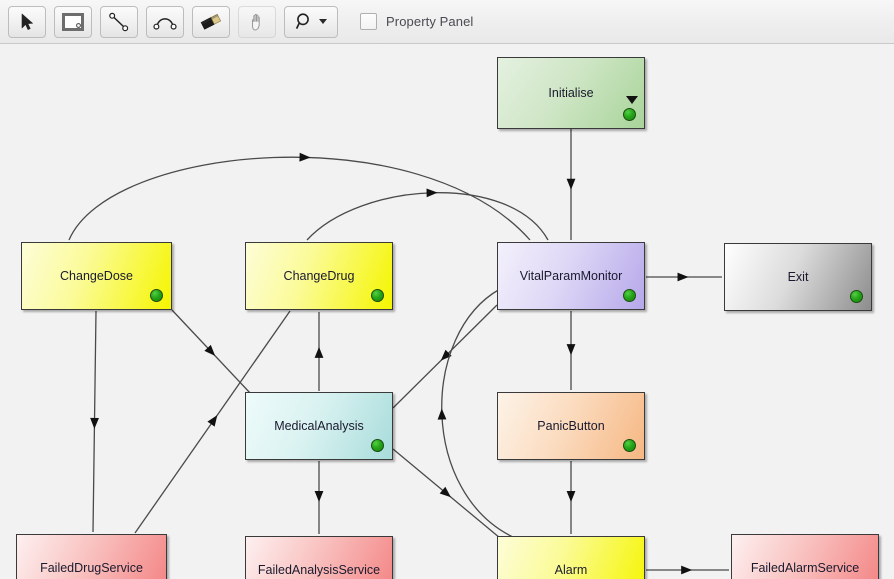 This screenshot has width=894, height=579. I want to click on node-changedose: ChangeDose, so click(96, 276).